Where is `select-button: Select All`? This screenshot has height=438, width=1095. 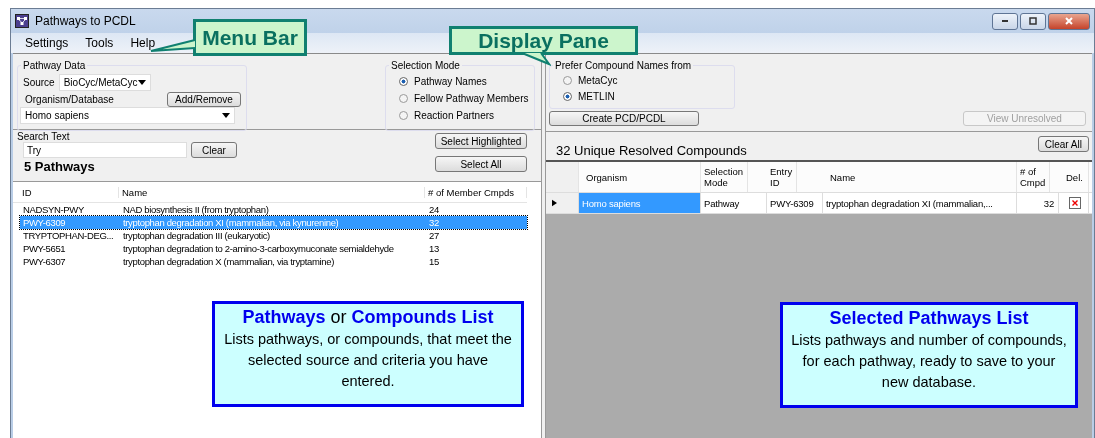 select-button: Select All is located at coordinates (481, 164).